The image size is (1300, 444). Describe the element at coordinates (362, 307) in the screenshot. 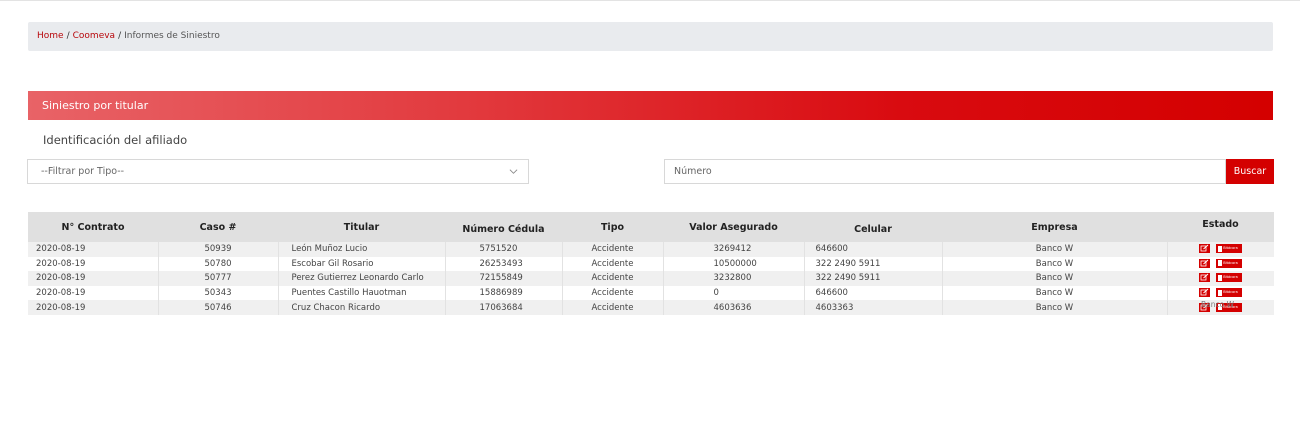

I see `cell-titular: Cruz Chacon Ricardo` at that location.